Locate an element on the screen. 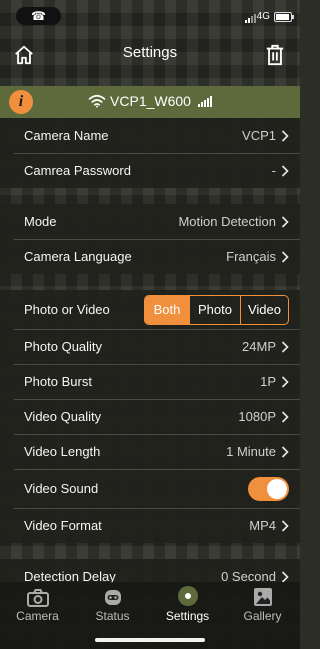  photo-quality-label: Photo Quality is located at coordinates (63, 346).